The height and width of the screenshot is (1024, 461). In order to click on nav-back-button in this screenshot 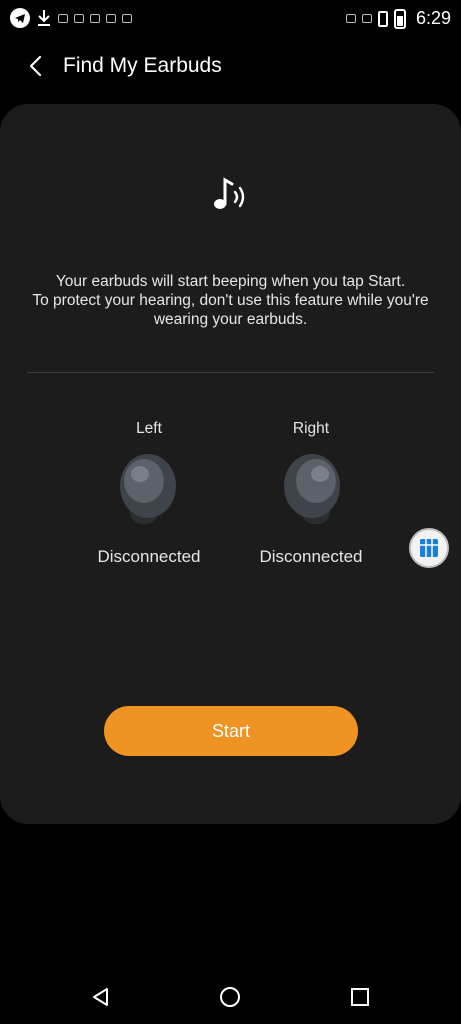, I will do `click(101, 997)`.